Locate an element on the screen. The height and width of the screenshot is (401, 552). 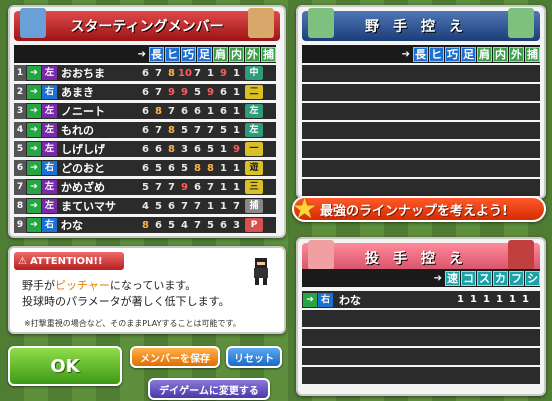
lineup-row: 9 ➔ 右わな 8 6 5 4 7 5 6 3 P is located at coordinates (145, 225).